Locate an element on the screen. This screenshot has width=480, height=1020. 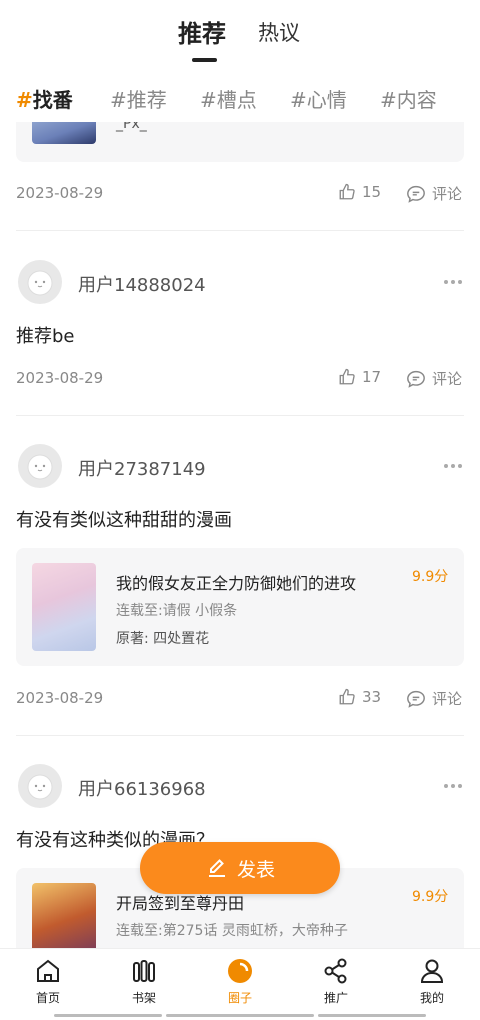
book-serial-status: 连载至:请假 小假条 is located at coordinates (177, 611).